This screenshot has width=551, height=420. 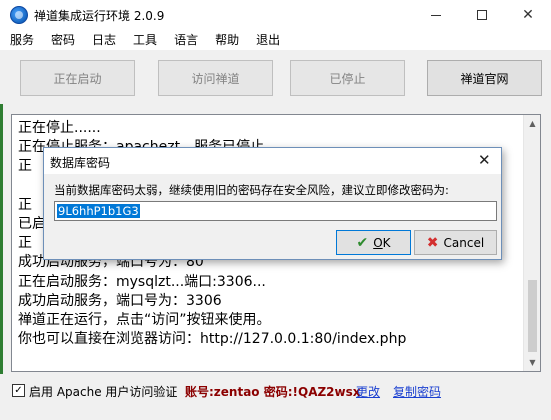 I want to click on menu-exit: 退出, so click(x=266, y=40).